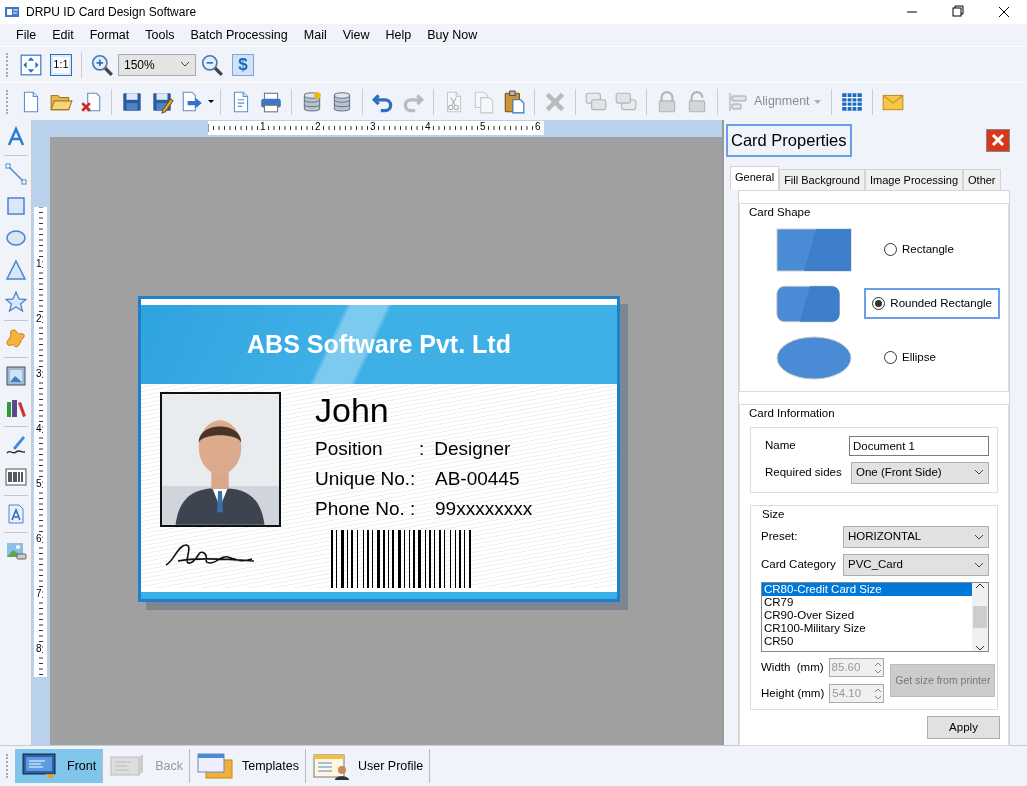 This screenshot has height=786, width=1027. Describe the element at coordinates (867, 628) in the screenshot. I see `list-item: CR100-Military Size` at that location.